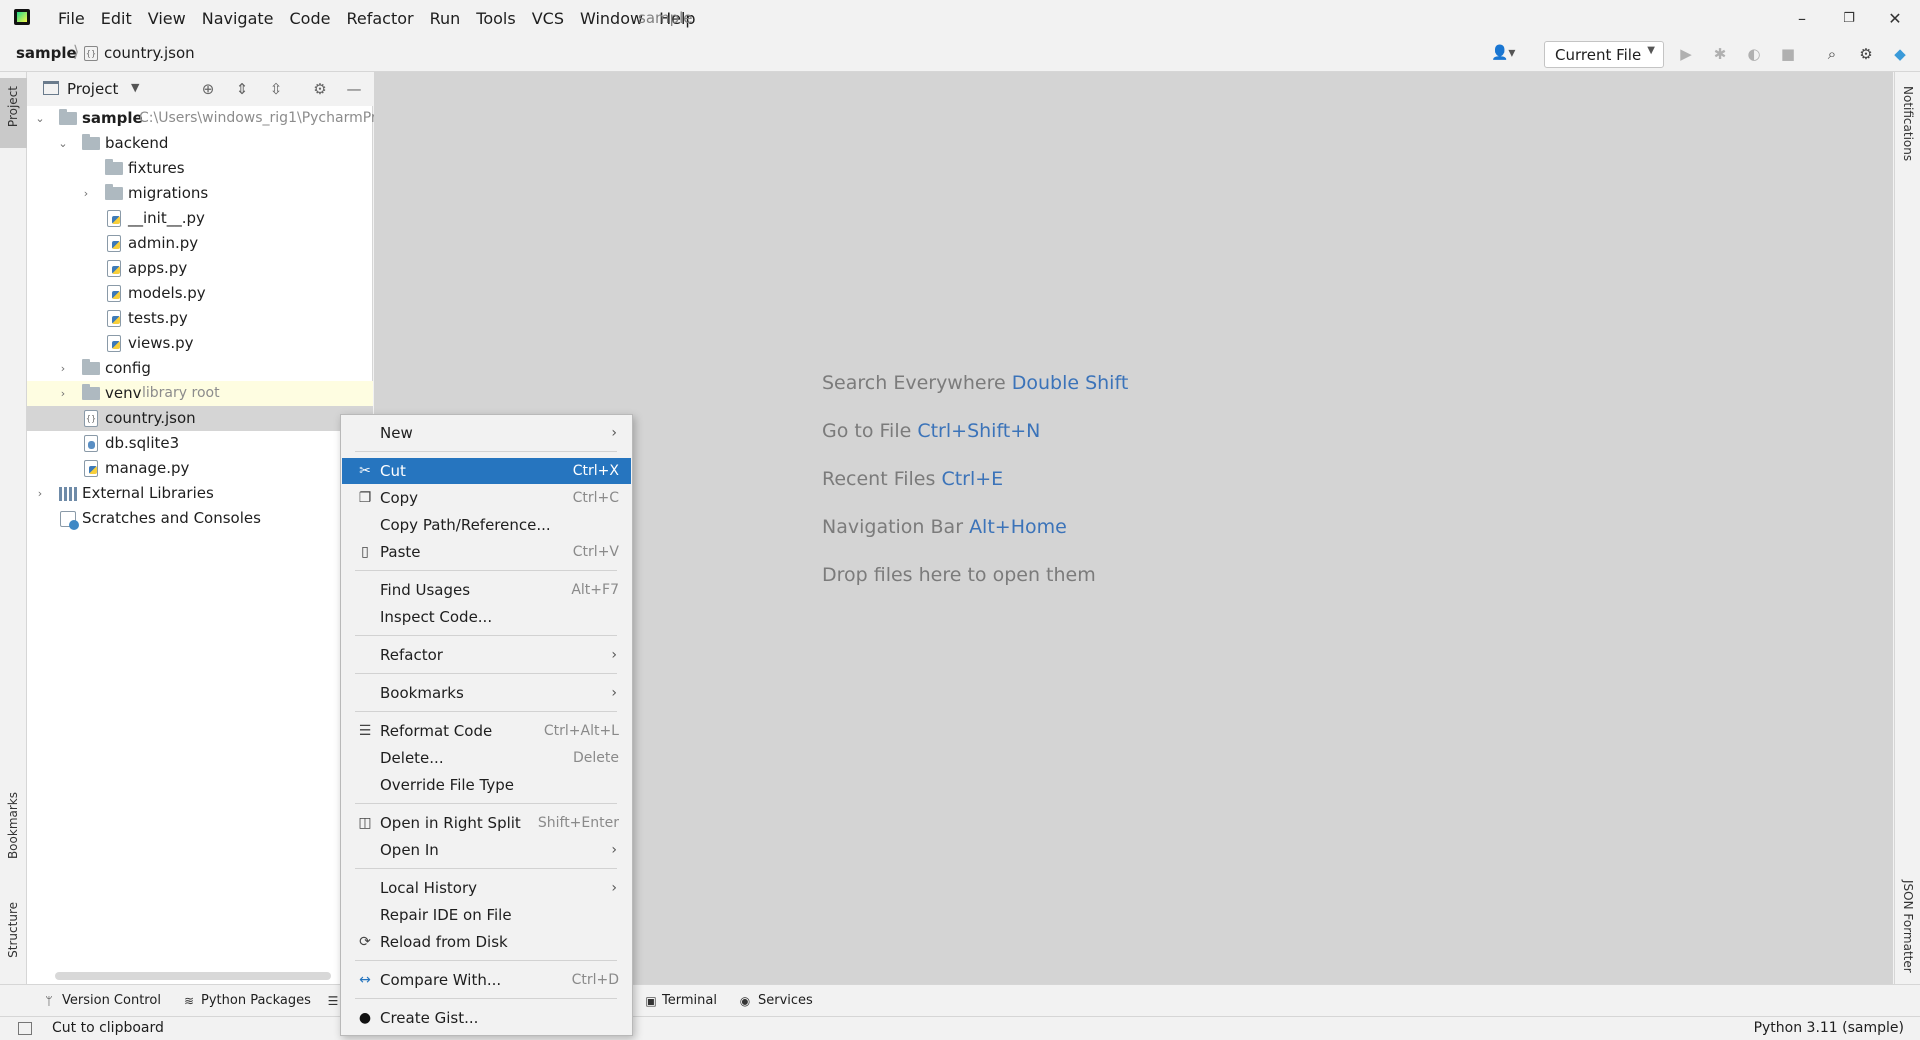 This screenshot has height=1040, width=1920. Describe the element at coordinates (200, 343) in the screenshot. I see `tree-item-views-py: views.py` at that location.